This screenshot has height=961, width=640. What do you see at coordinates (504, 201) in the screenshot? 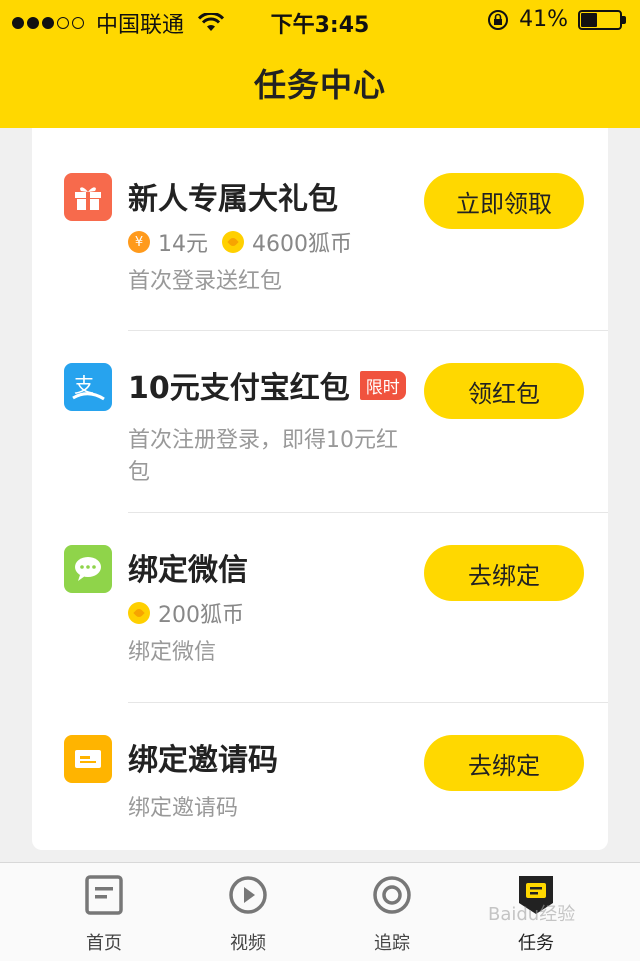
I see `claim-gift-button: 立即领取` at bounding box center [504, 201].